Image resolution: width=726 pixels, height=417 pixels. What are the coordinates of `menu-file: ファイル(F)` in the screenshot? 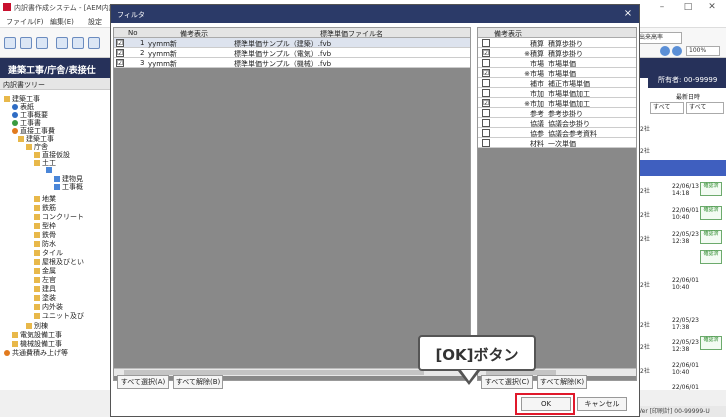 It's located at (25, 22).